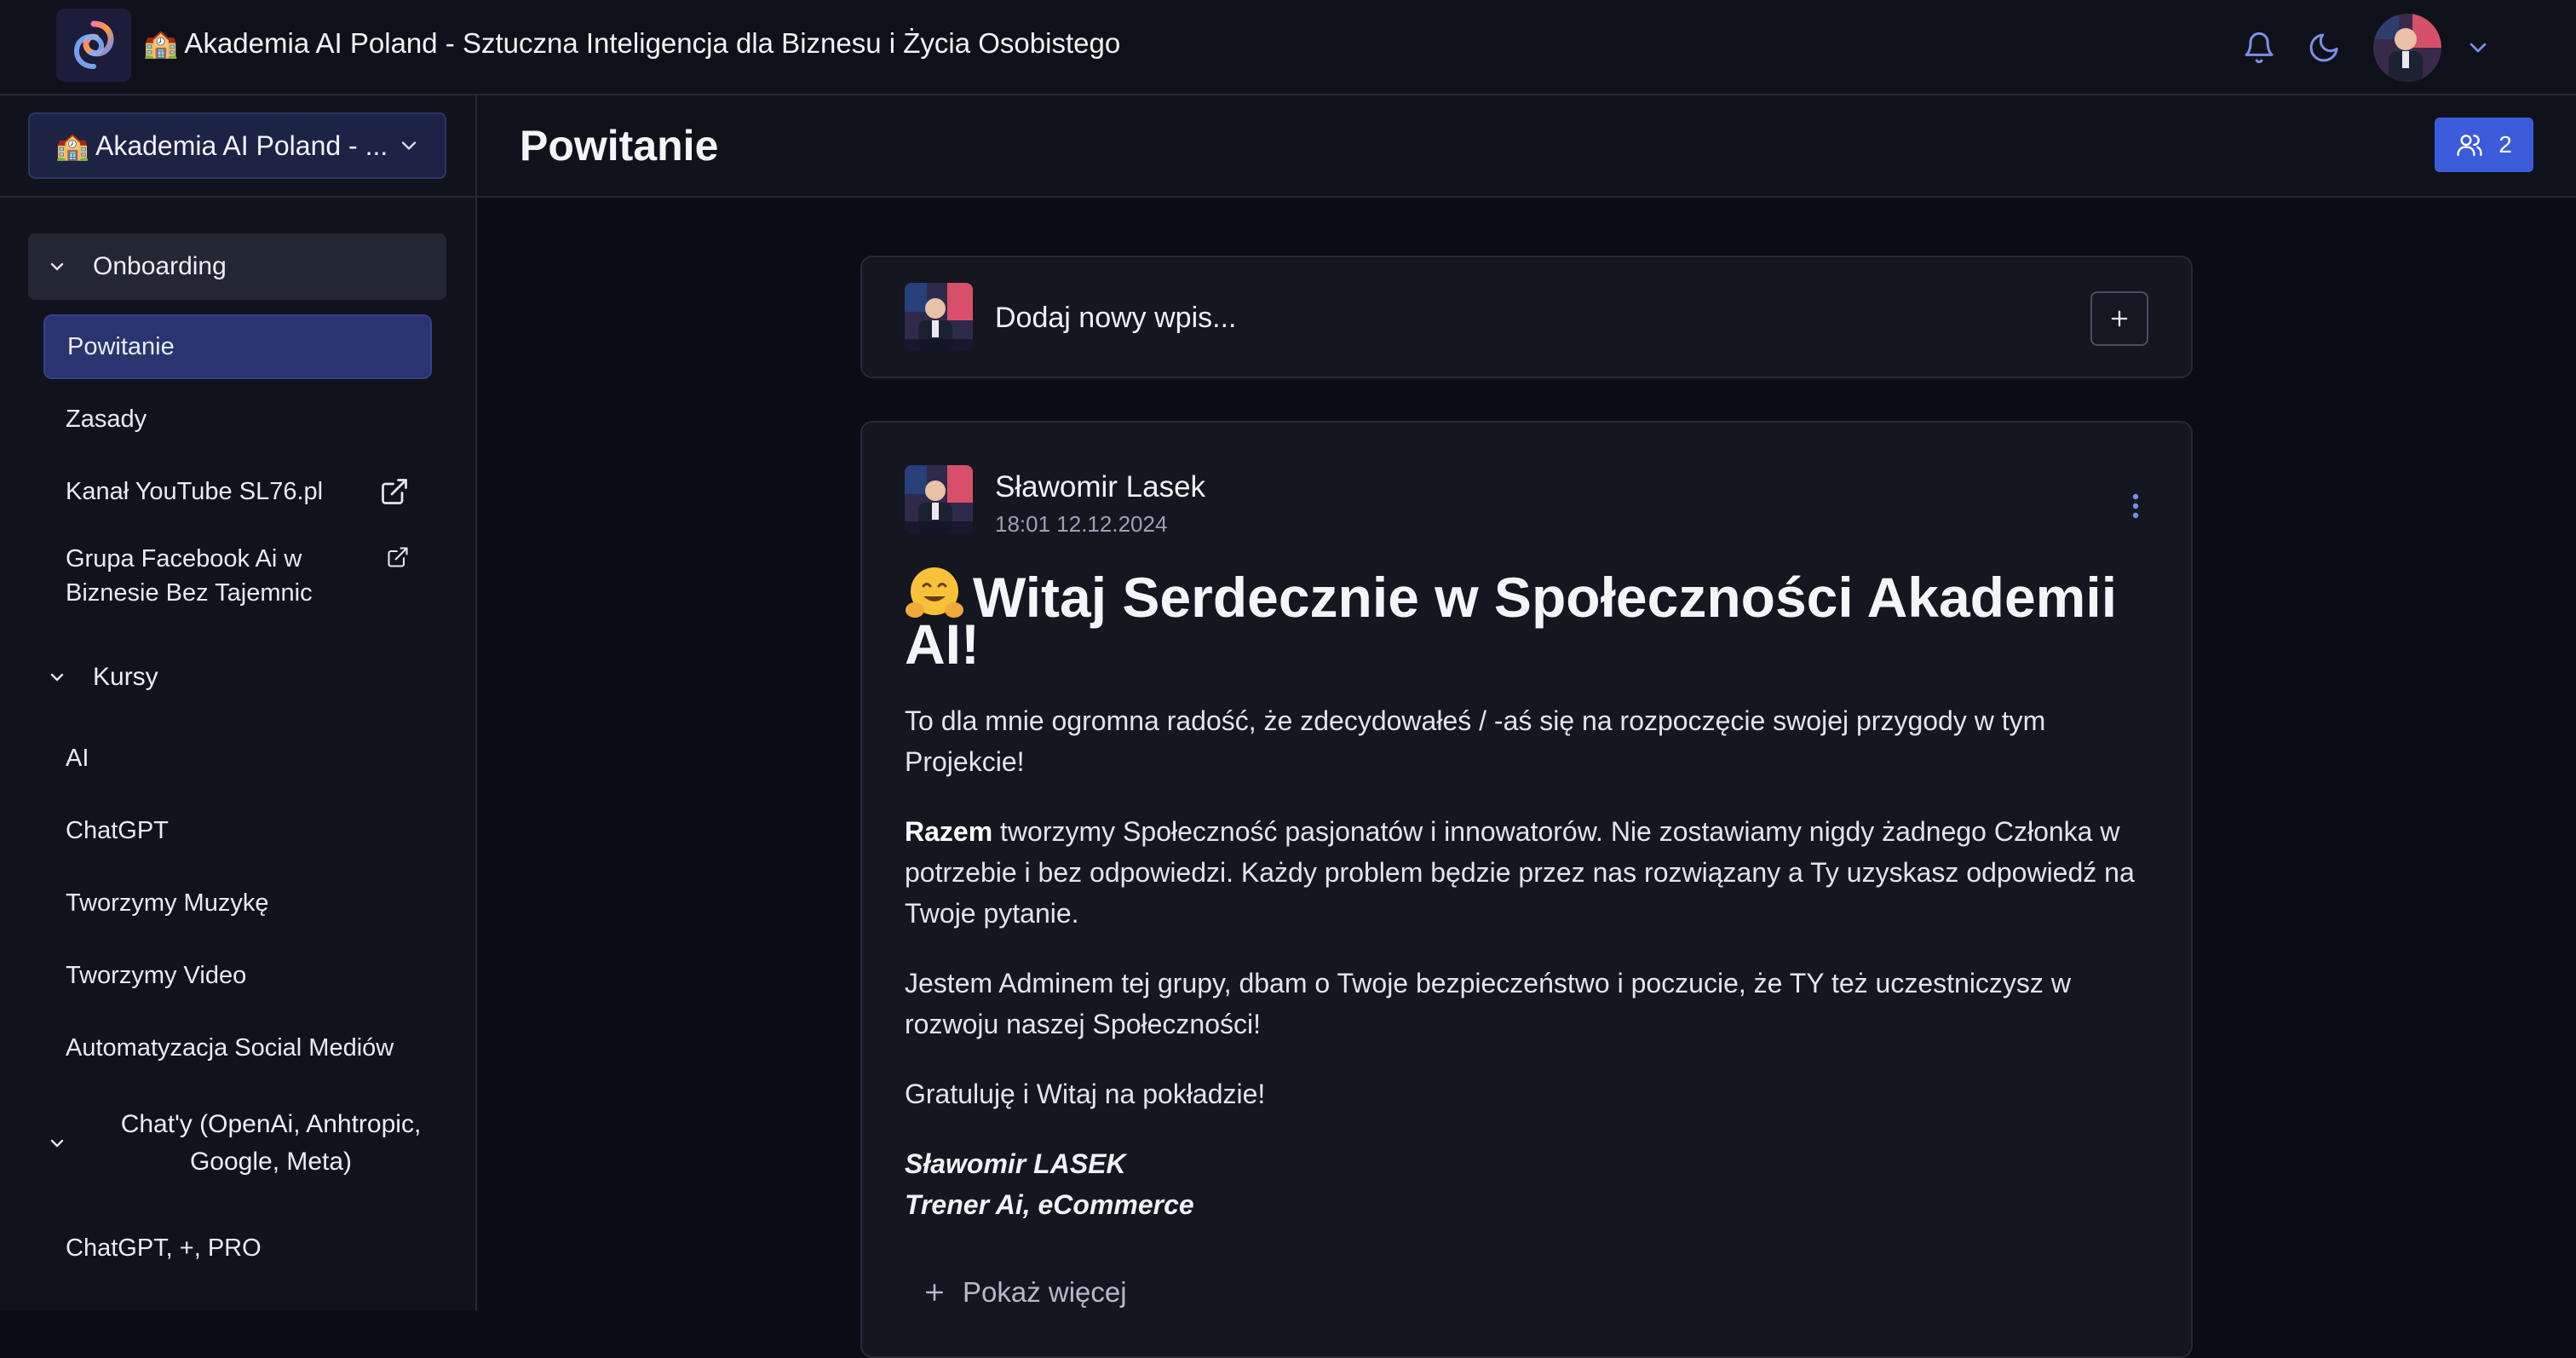 This screenshot has width=2576, height=1358. Describe the element at coordinates (1527, 146) in the screenshot. I see `page-header: Powitanie 2` at that location.